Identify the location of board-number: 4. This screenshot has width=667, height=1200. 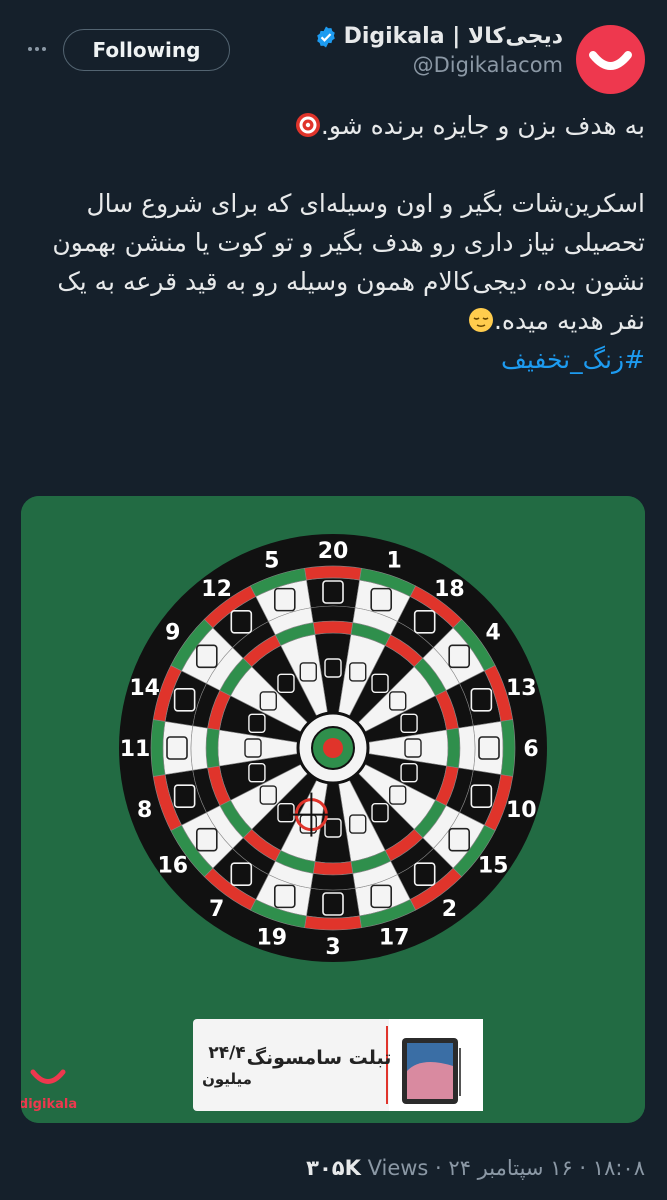
(493, 633).